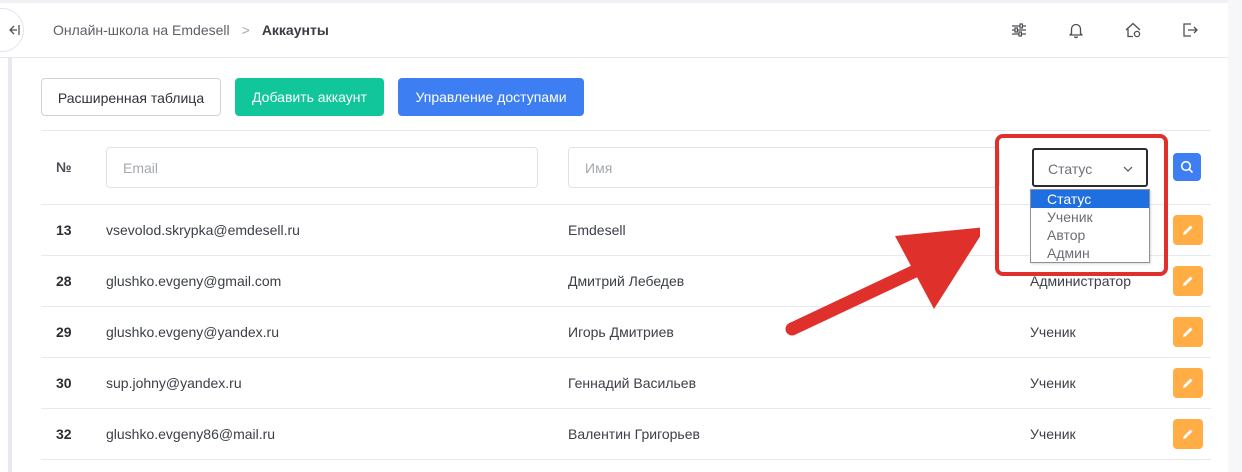  What do you see at coordinates (141, 30) in the screenshot?
I see `breadcrumb-root-link: Онлайн-школа на Emdesell` at bounding box center [141, 30].